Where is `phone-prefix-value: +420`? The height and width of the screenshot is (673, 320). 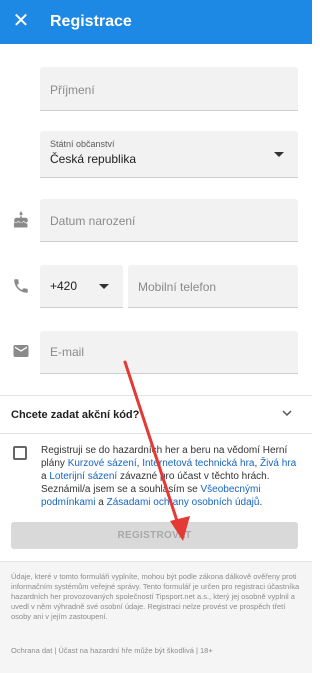
phone-prefix-value: +420 is located at coordinates (64, 286).